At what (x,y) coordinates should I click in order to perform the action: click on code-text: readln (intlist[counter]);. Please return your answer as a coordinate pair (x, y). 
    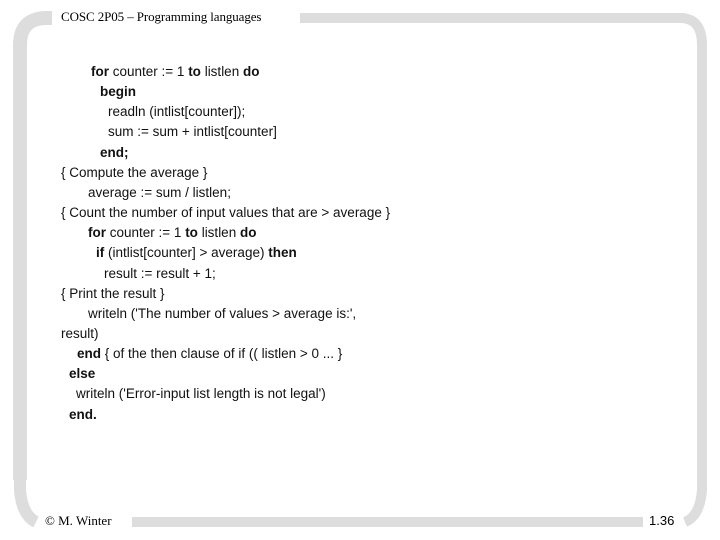
    Looking at the image, I should click on (177, 112).